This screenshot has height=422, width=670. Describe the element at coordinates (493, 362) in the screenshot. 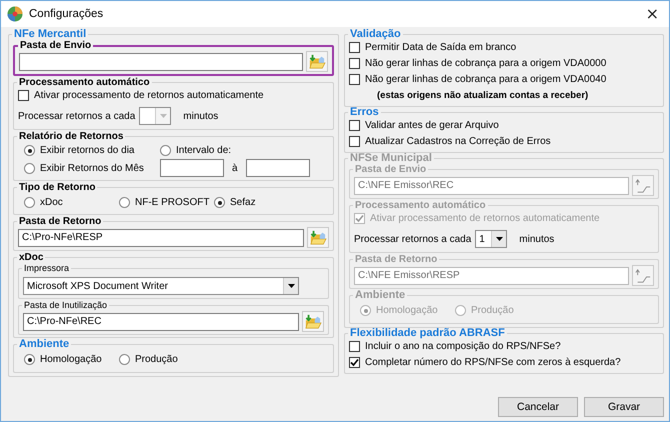

I see `checkbox-label: Completar número do RPS/NFSe com zeros à esquerda?` at that location.